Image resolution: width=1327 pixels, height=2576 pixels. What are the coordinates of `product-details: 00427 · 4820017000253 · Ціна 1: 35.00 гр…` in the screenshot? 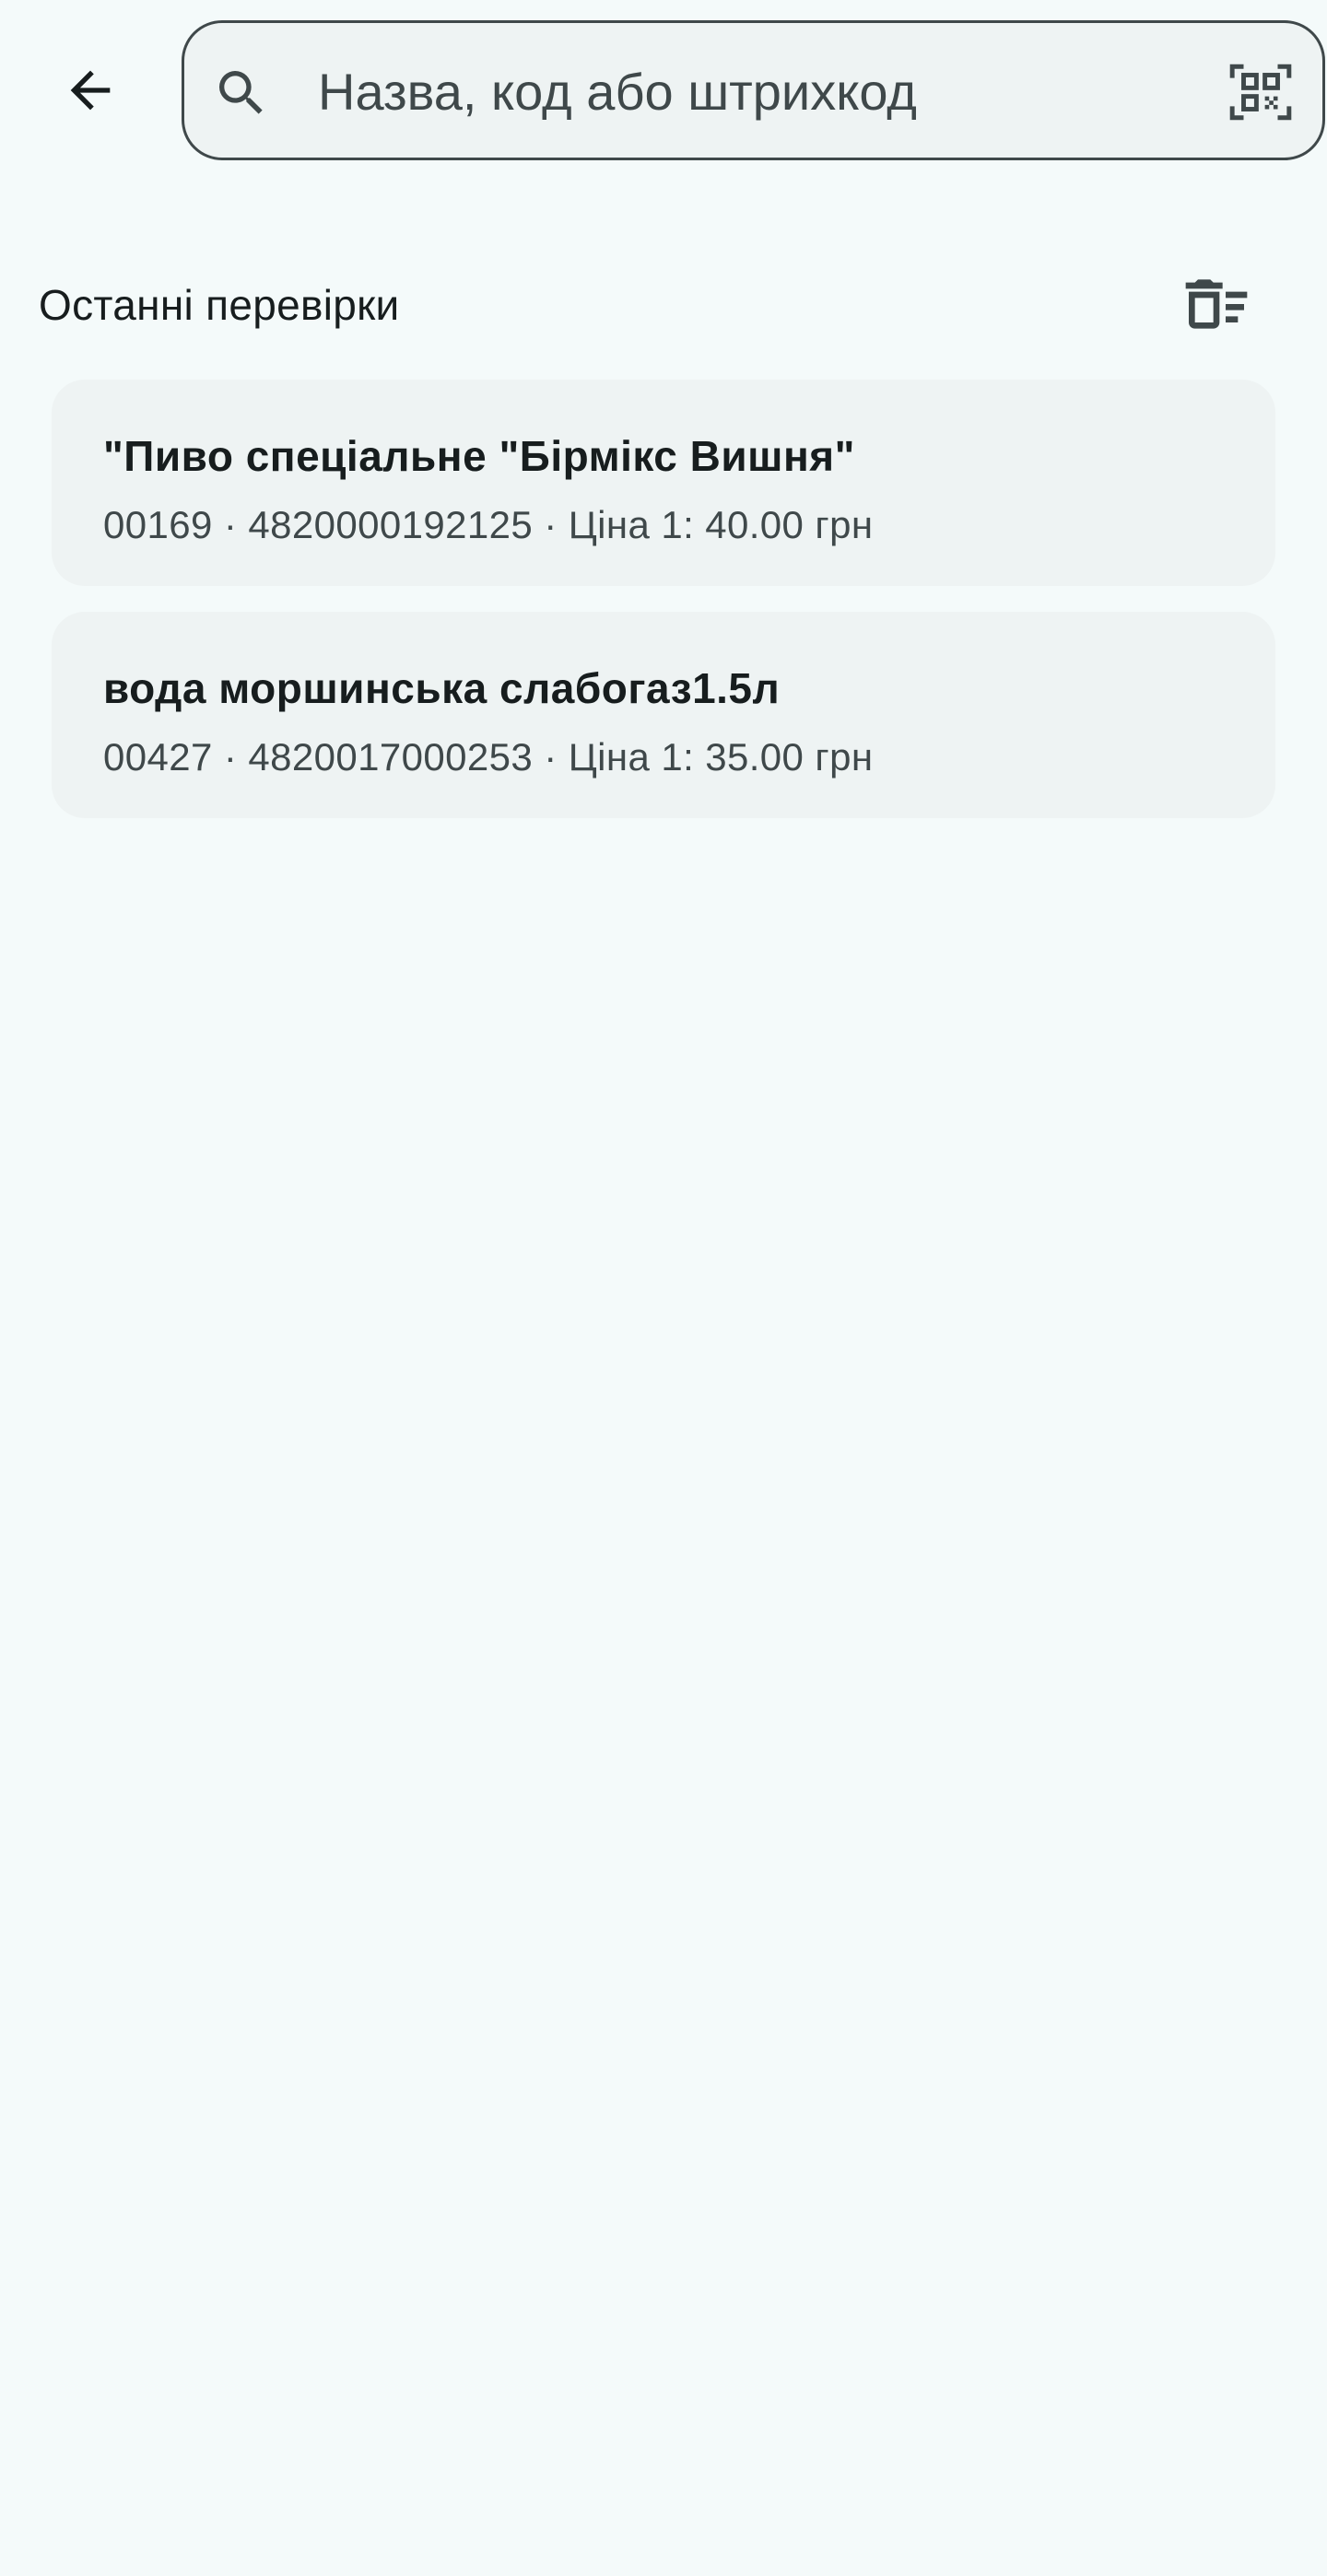 It's located at (488, 757).